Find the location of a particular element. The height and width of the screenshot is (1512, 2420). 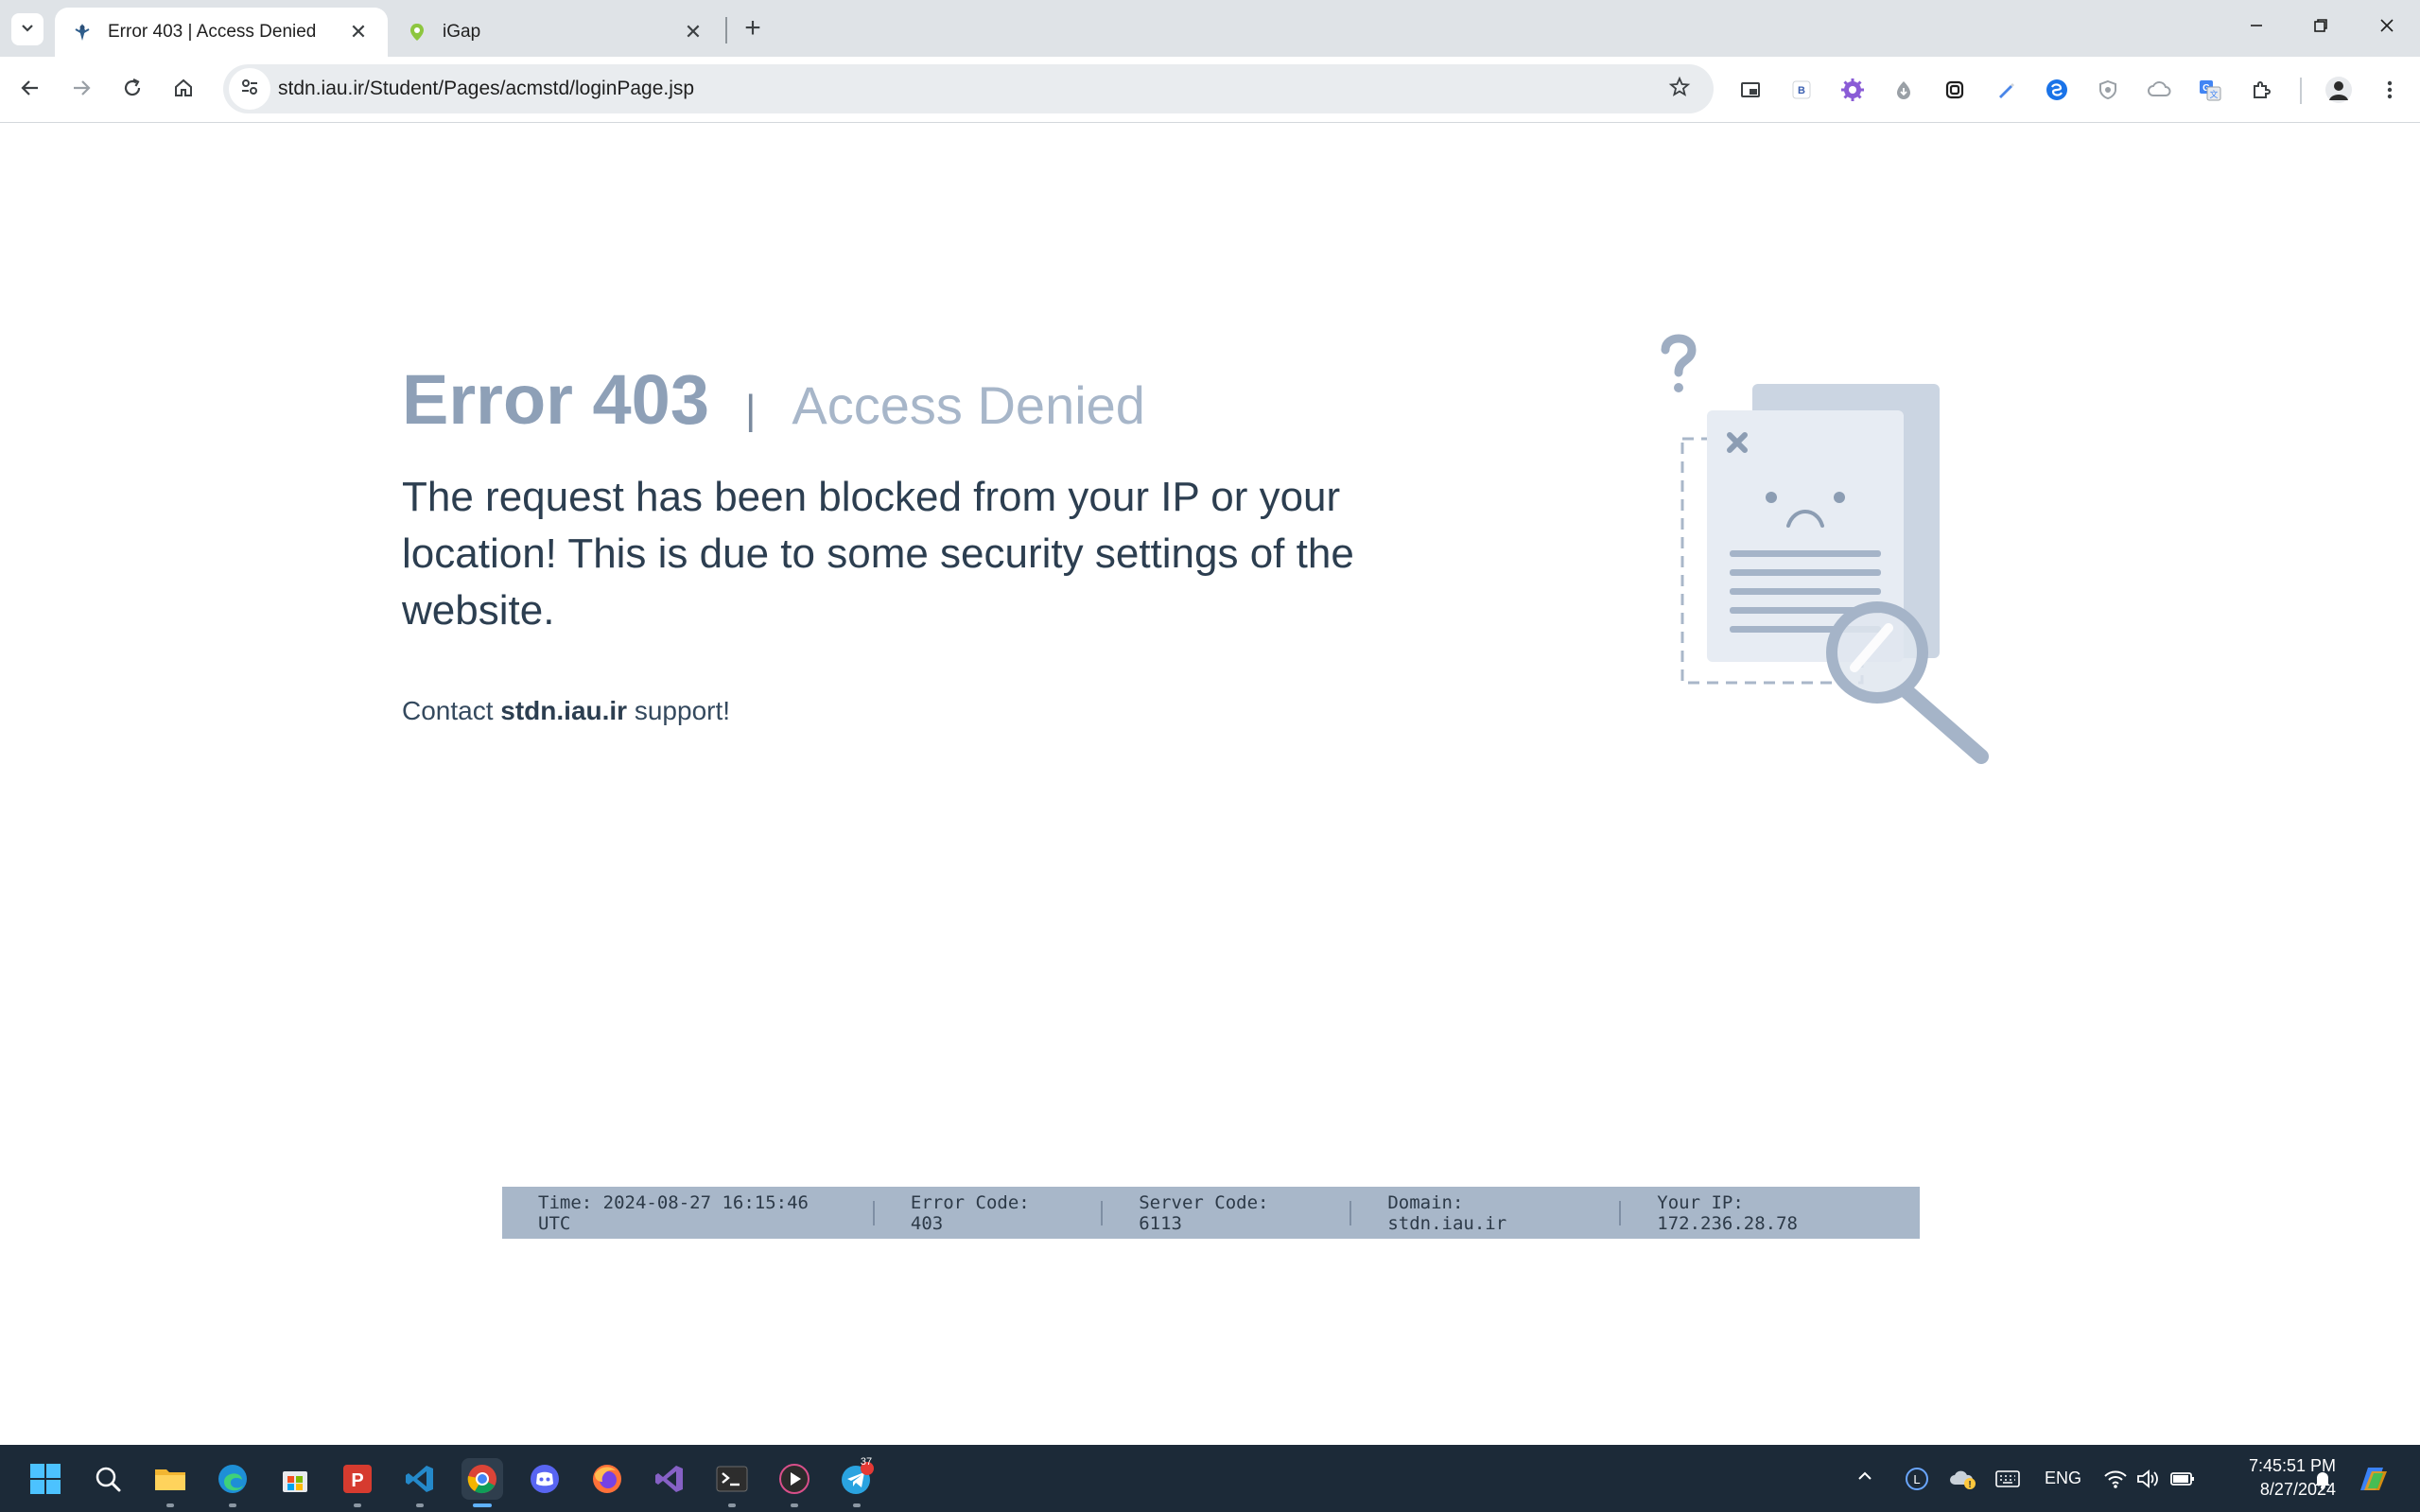

shield-extension-icon is located at coordinates (2108, 90).